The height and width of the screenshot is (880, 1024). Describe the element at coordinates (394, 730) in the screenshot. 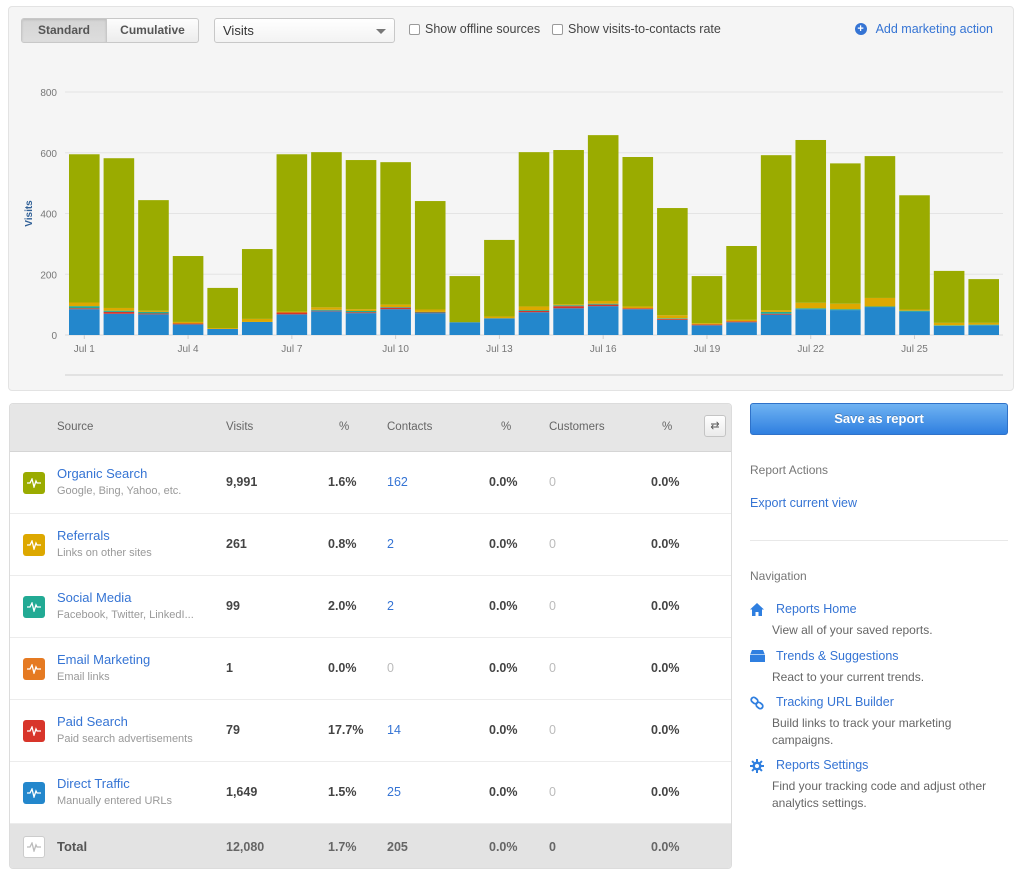

I see `contacts-value: 14` at that location.